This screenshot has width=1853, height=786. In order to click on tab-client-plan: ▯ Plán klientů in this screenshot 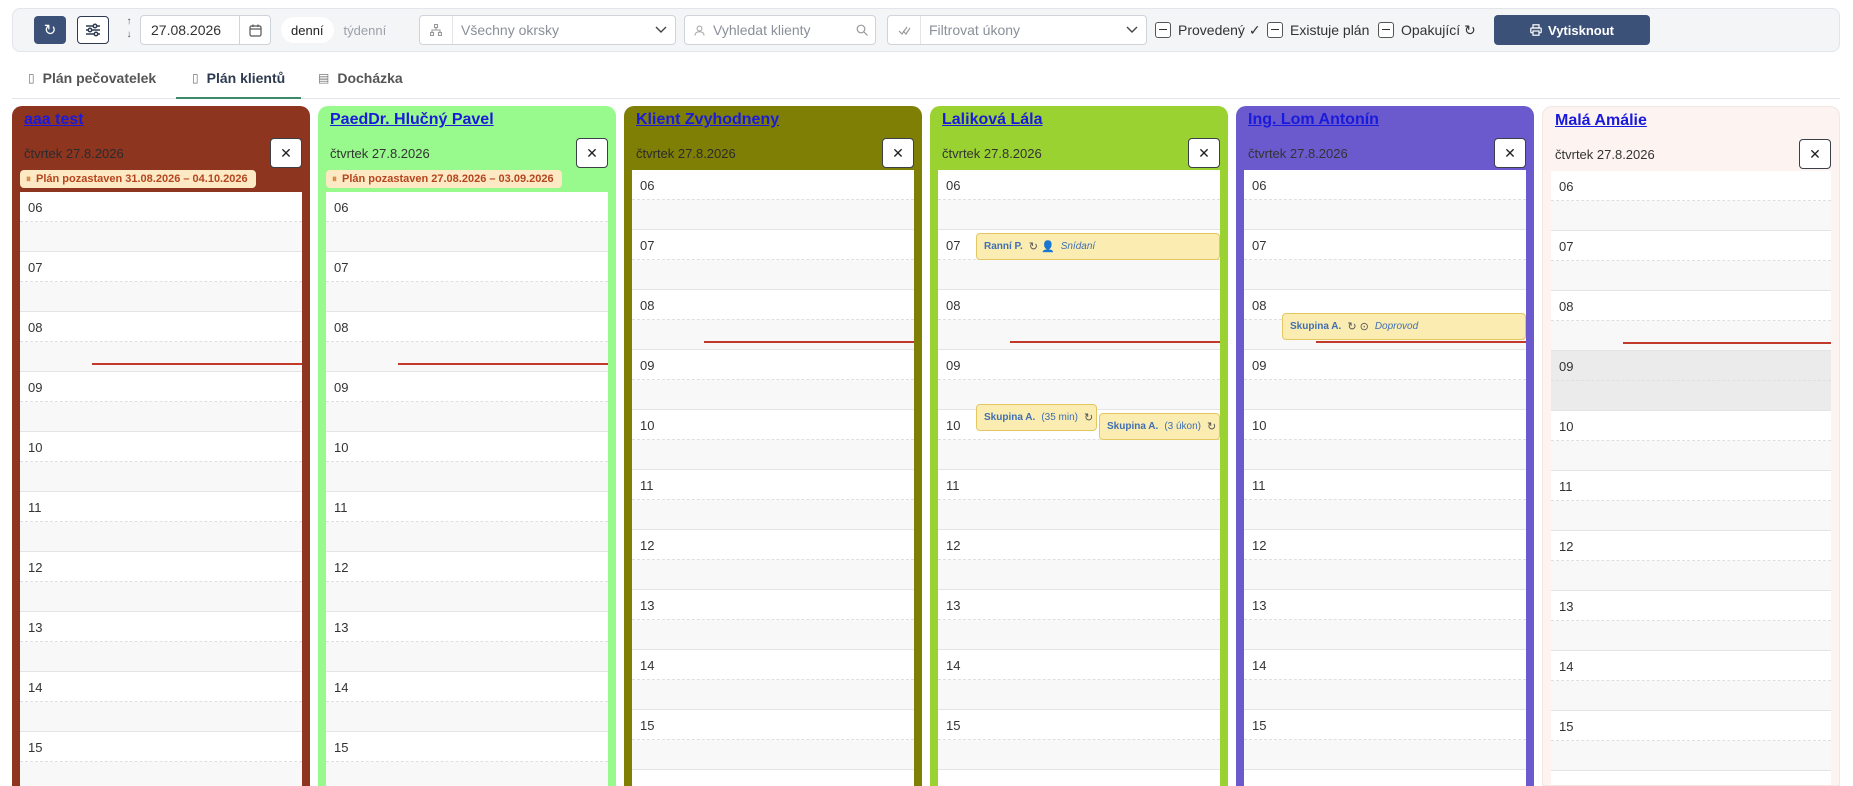, I will do `click(239, 78)`.